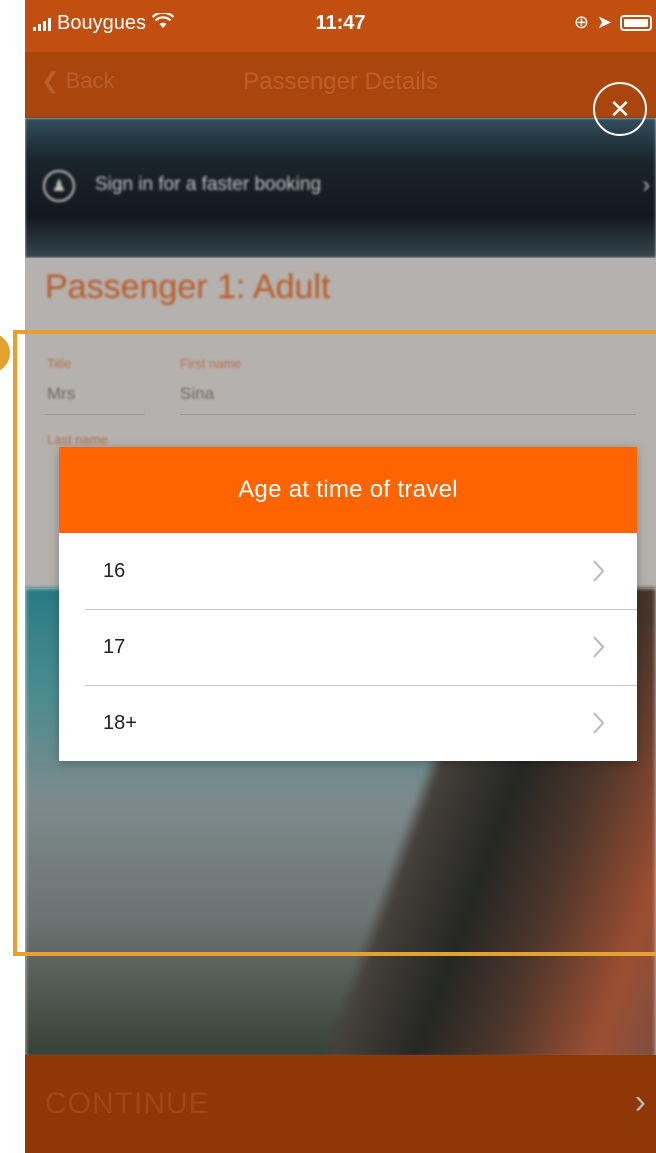 Image resolution: width=656 pixels, height=1153 pixels. I want to click on status-bar: Bouygues 11:47 ⊕ ➤, so click(340, 26).